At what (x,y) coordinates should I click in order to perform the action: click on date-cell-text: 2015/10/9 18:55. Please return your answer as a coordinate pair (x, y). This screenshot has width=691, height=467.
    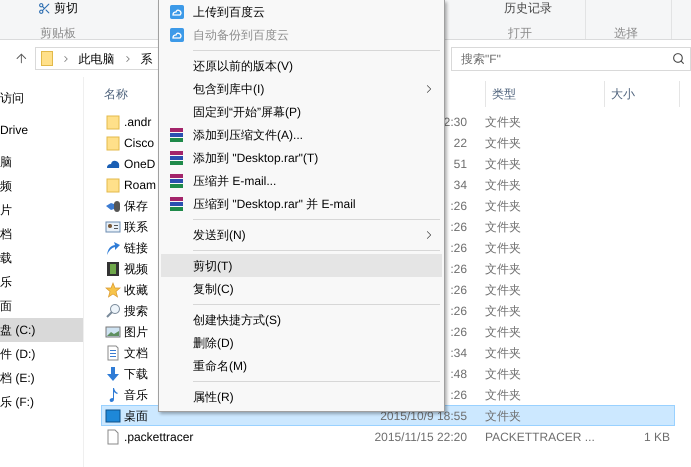
    Looking at the image, I should click on (423, 416).